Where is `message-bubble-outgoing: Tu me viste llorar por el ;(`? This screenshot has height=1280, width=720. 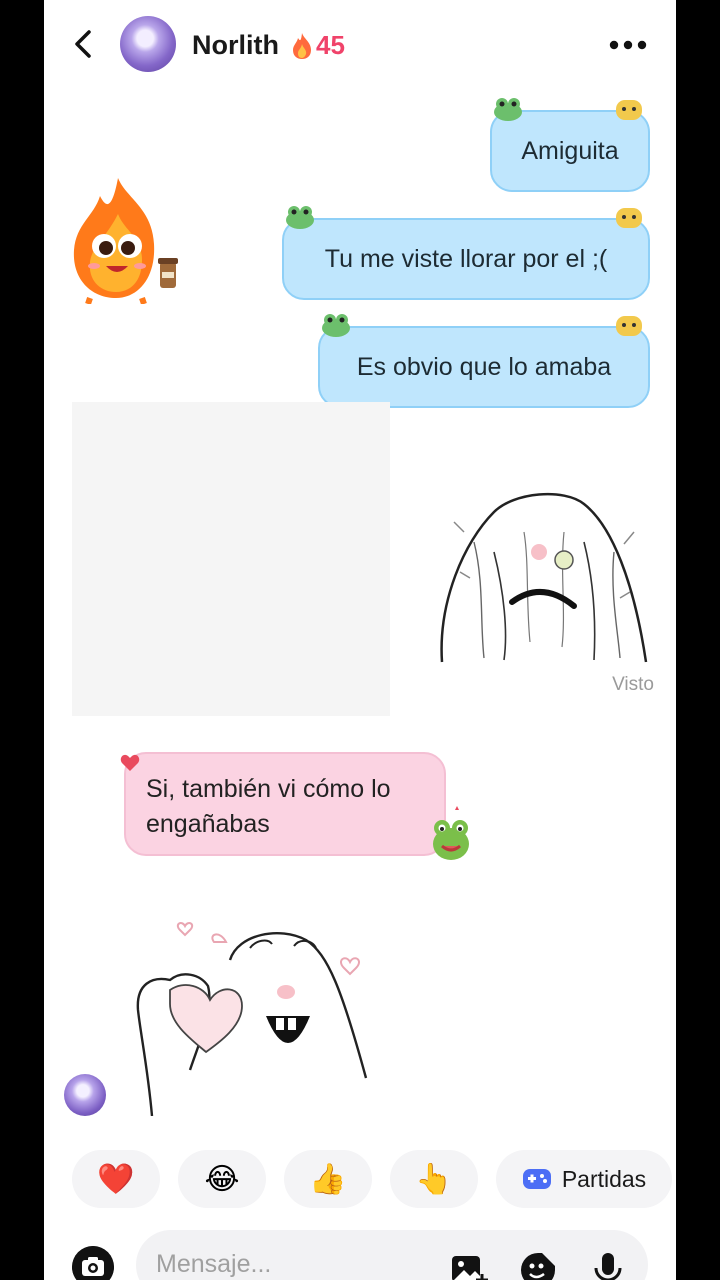
message-bubble-outgoing: Tu me viste llorar por el ;( is located at coordinates (466, 259).